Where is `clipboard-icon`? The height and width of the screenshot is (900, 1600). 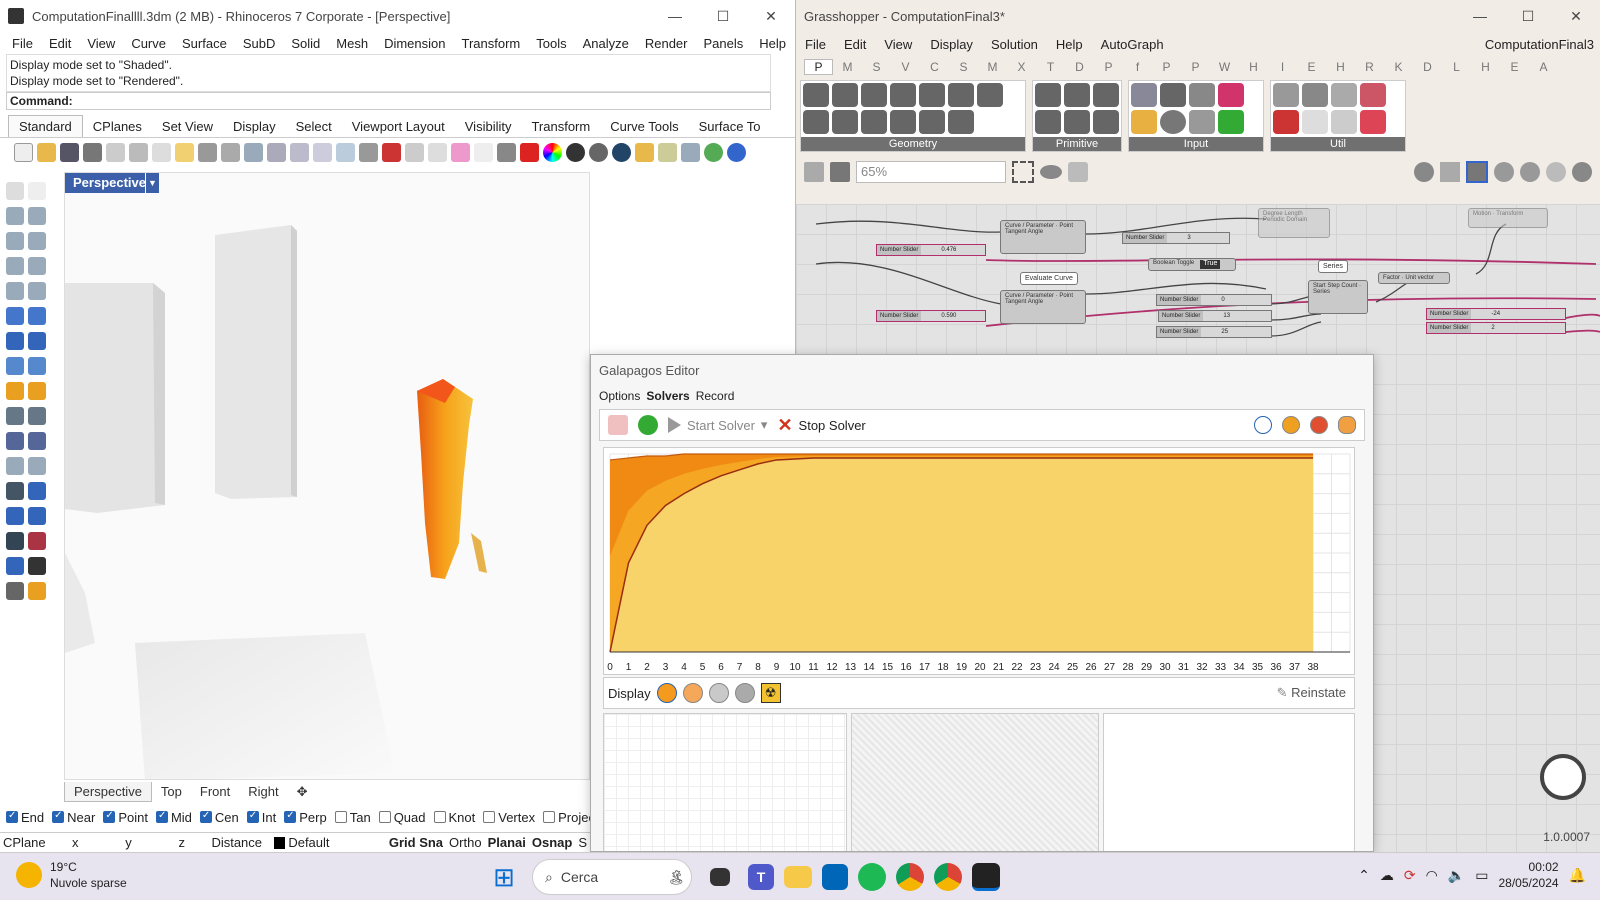 clipboard-icon is located at coordinates (161, 152).